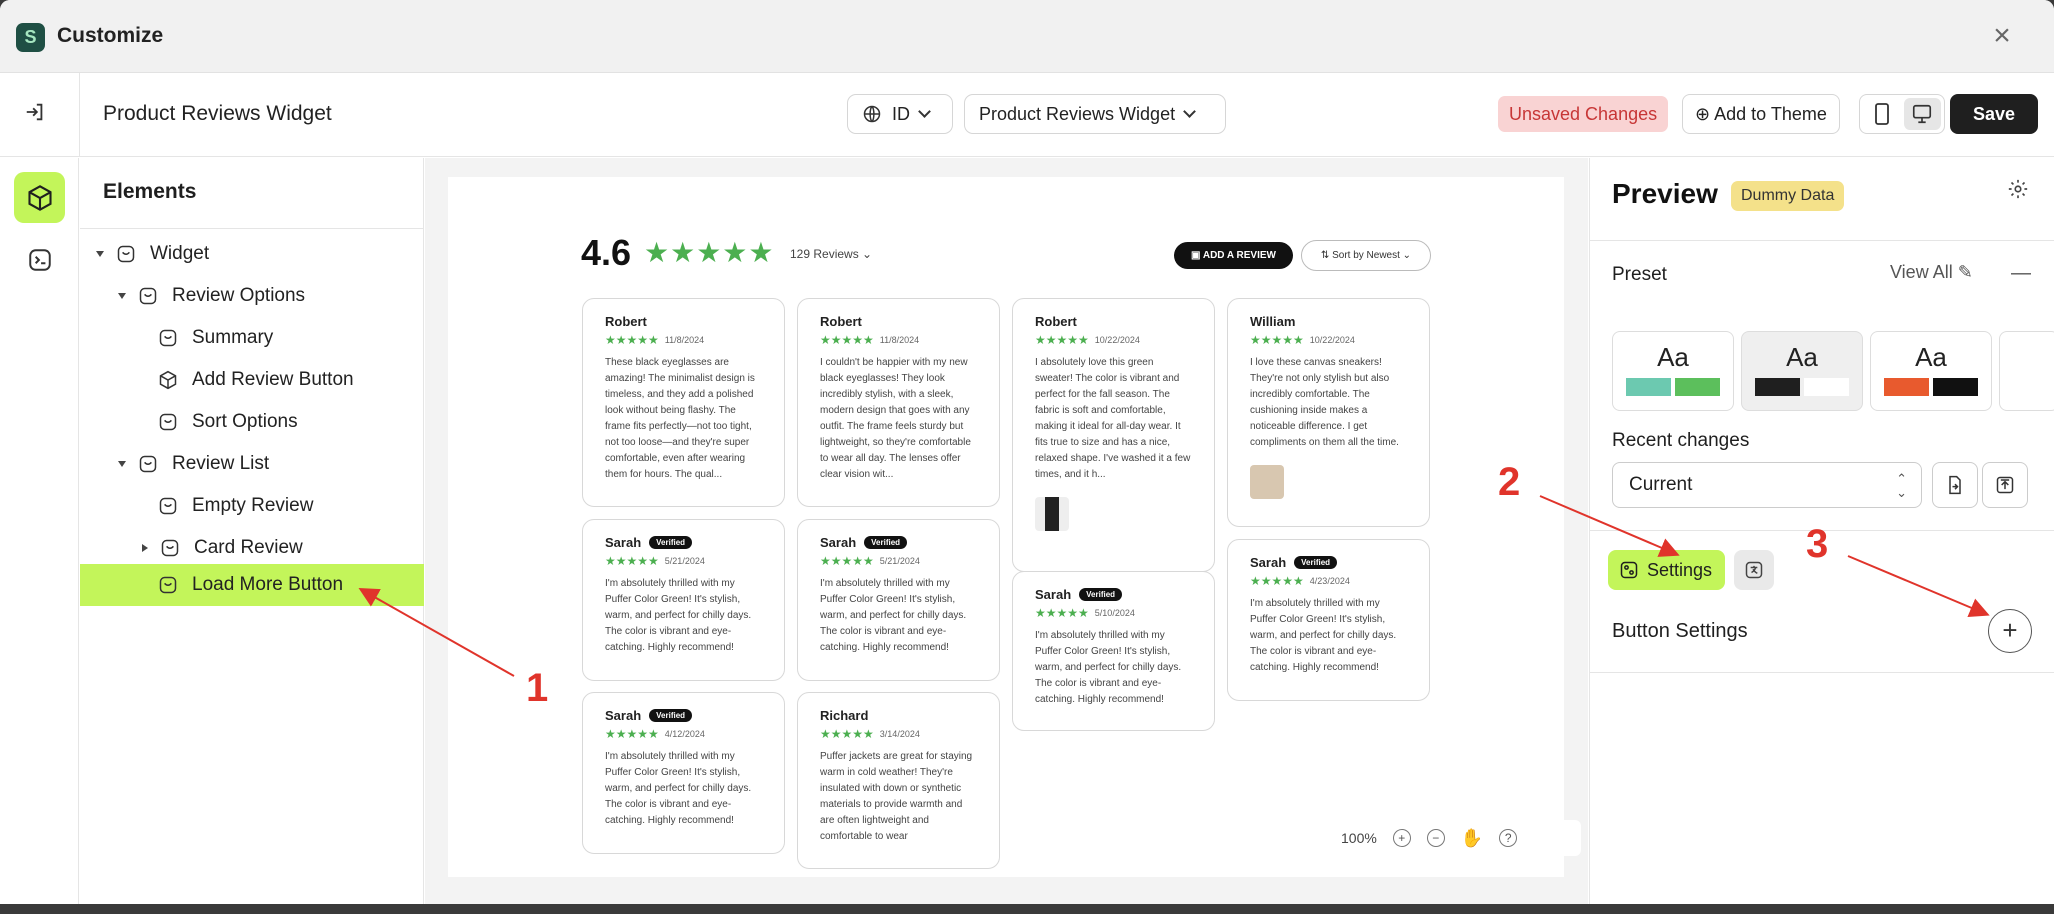  I want to click on annotation-3: 3, so click(1817, 544).